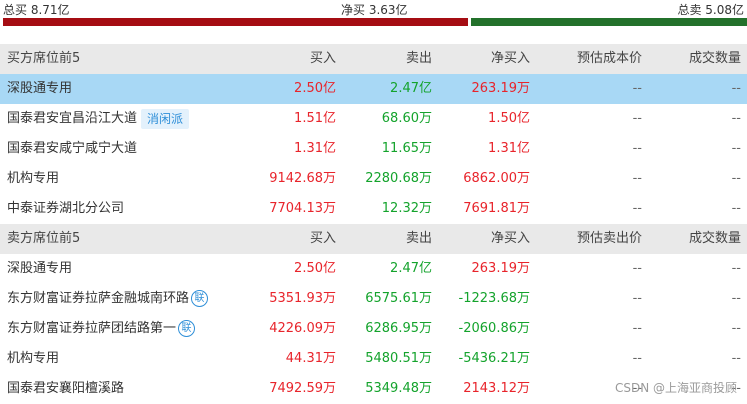 This screenshot has width=747, height=404. Describe the element at coordinates (302, 208) in the screenshot. I see `buy-amount: 7704.13万` at that location.